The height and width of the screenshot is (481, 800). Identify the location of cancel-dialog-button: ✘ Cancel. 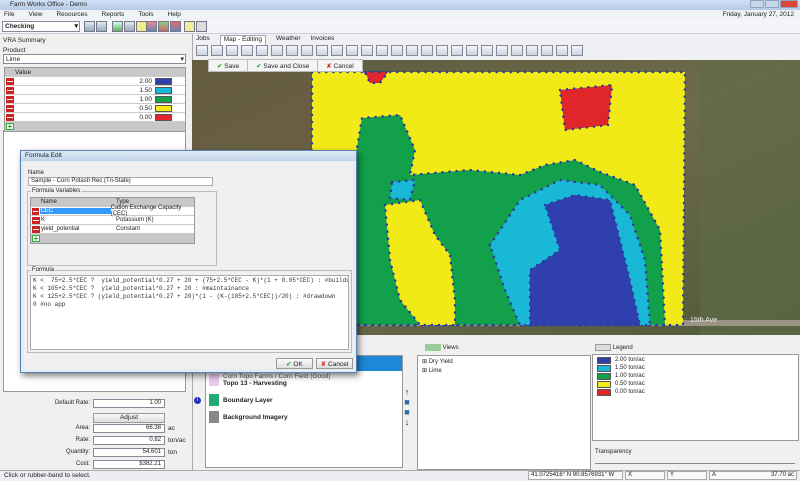
(334, 363).